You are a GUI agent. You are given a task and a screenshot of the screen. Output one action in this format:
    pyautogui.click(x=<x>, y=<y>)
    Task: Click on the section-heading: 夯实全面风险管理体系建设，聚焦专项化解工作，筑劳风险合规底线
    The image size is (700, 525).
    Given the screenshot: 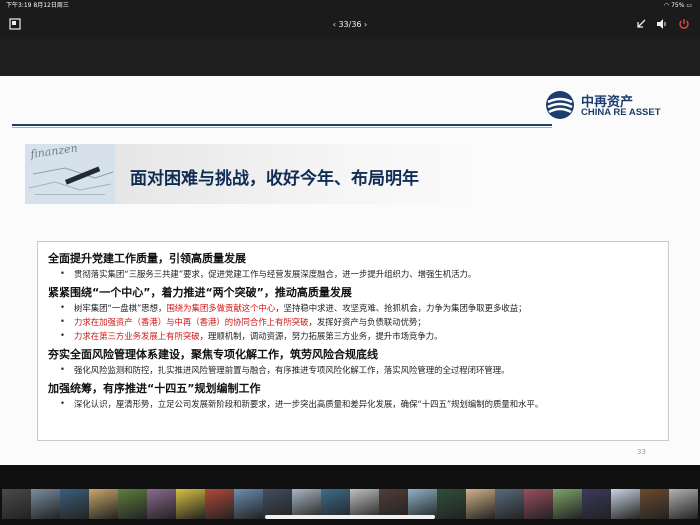 What is the action you would take?
    pyautogui.click(x=213, y=354)
    